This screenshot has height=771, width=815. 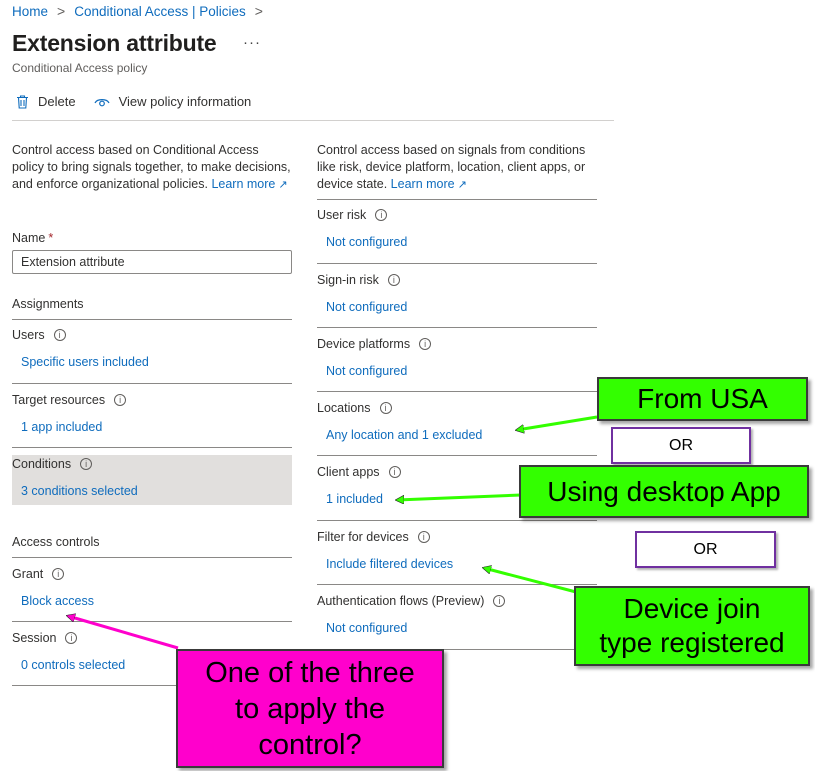 What do you see at coordinates (530, 581) in the screenshot?
I see `arrow-to-filter-for-devices` at bounding box center [530, 581].